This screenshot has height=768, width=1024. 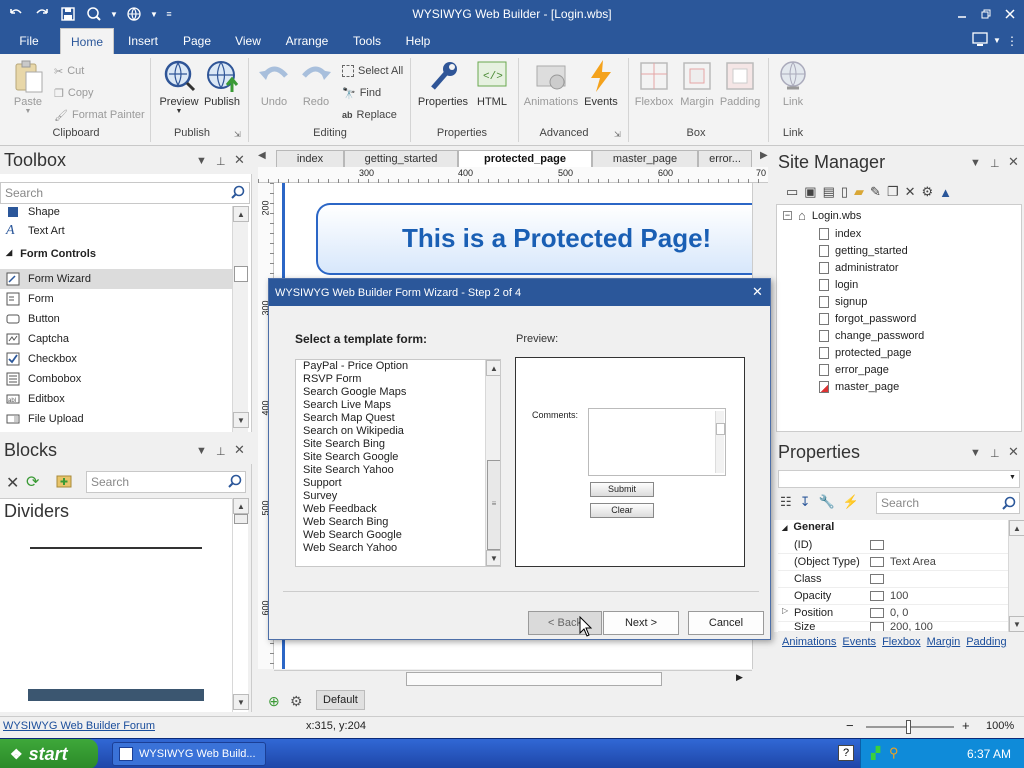 What do you see at coordinates (274, 83) in the screenshot?
I see `undo-button: Undo` at bounding box center [274, 83].